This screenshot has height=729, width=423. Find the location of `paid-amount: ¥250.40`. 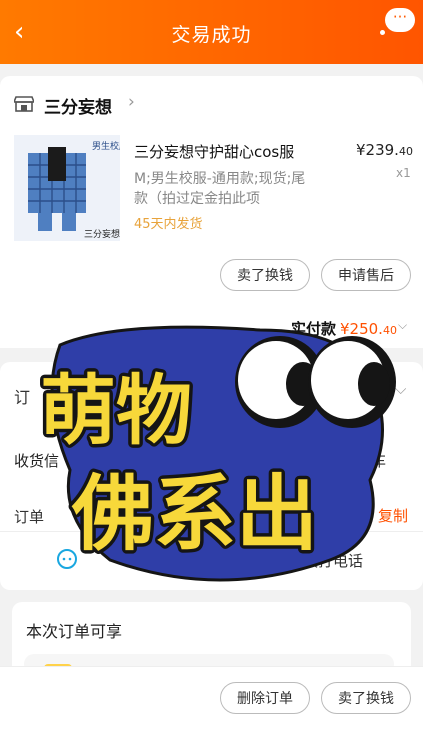

paid-amount: ¥250.40 is located at coordinates (368, 329).